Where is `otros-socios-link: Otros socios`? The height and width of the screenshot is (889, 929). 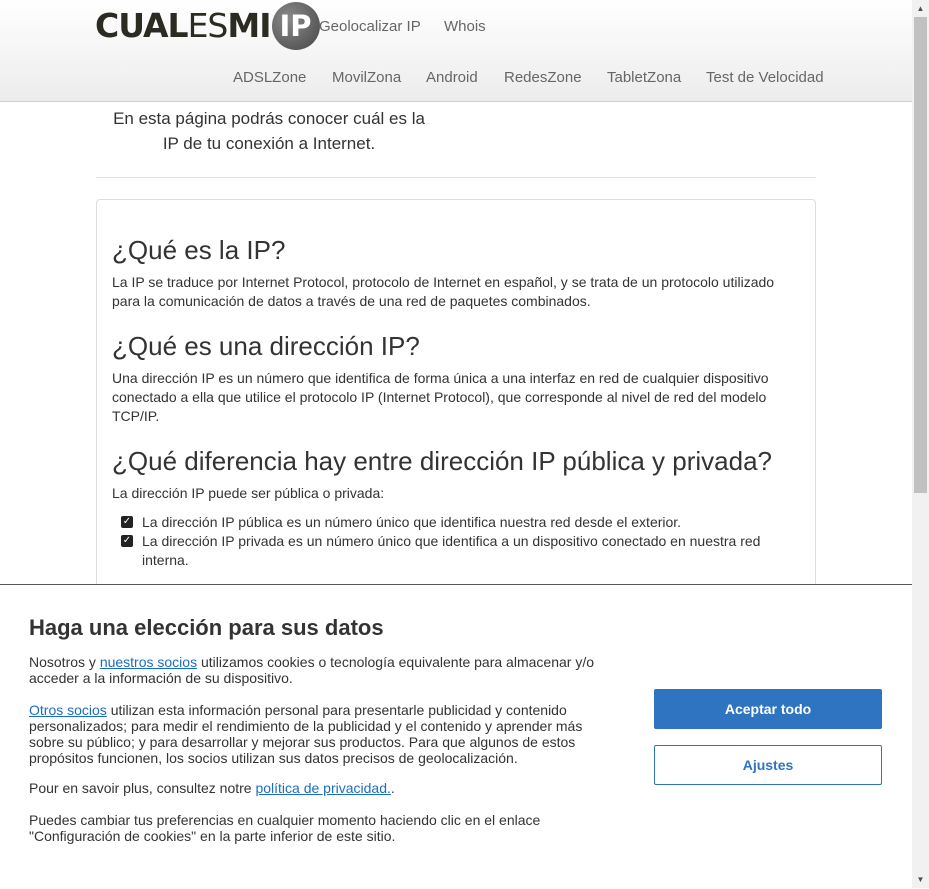
otros-socios-link: Otros socios is located at coordinates (68, 710).